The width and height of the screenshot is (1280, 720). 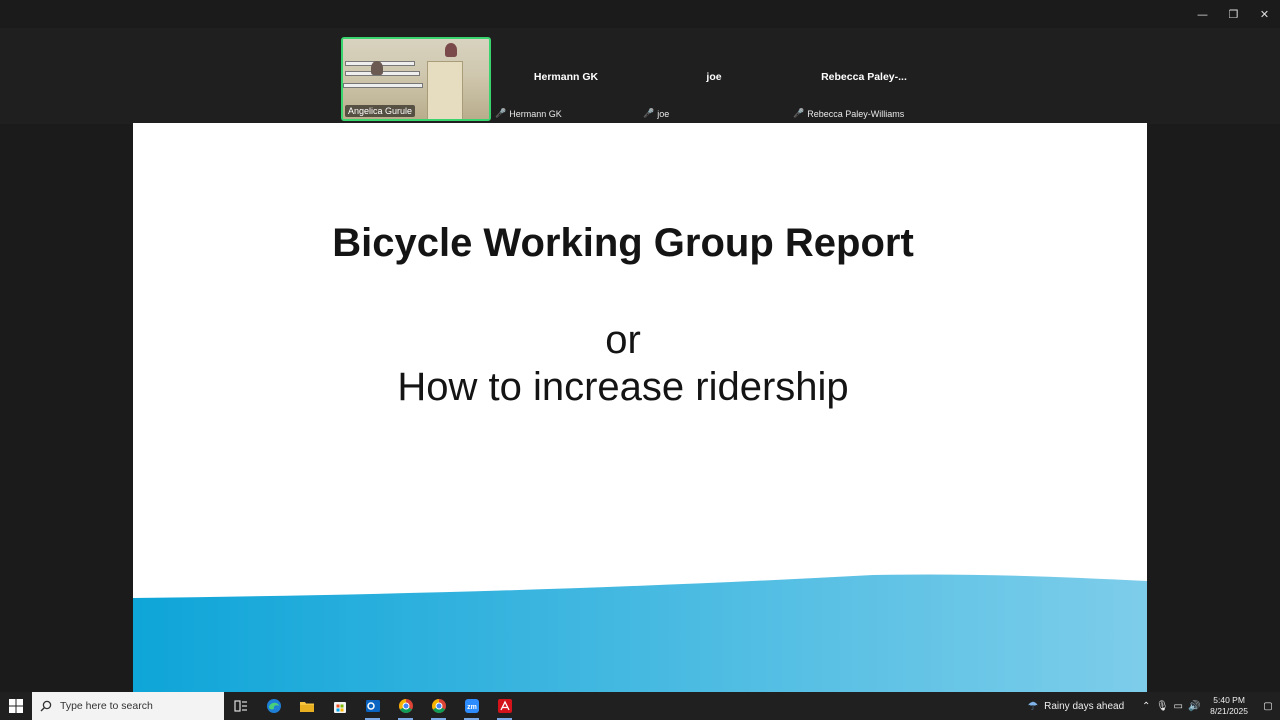 I want to click on participant-tile: joe 🎤 joe, so click(x=714, y=79).